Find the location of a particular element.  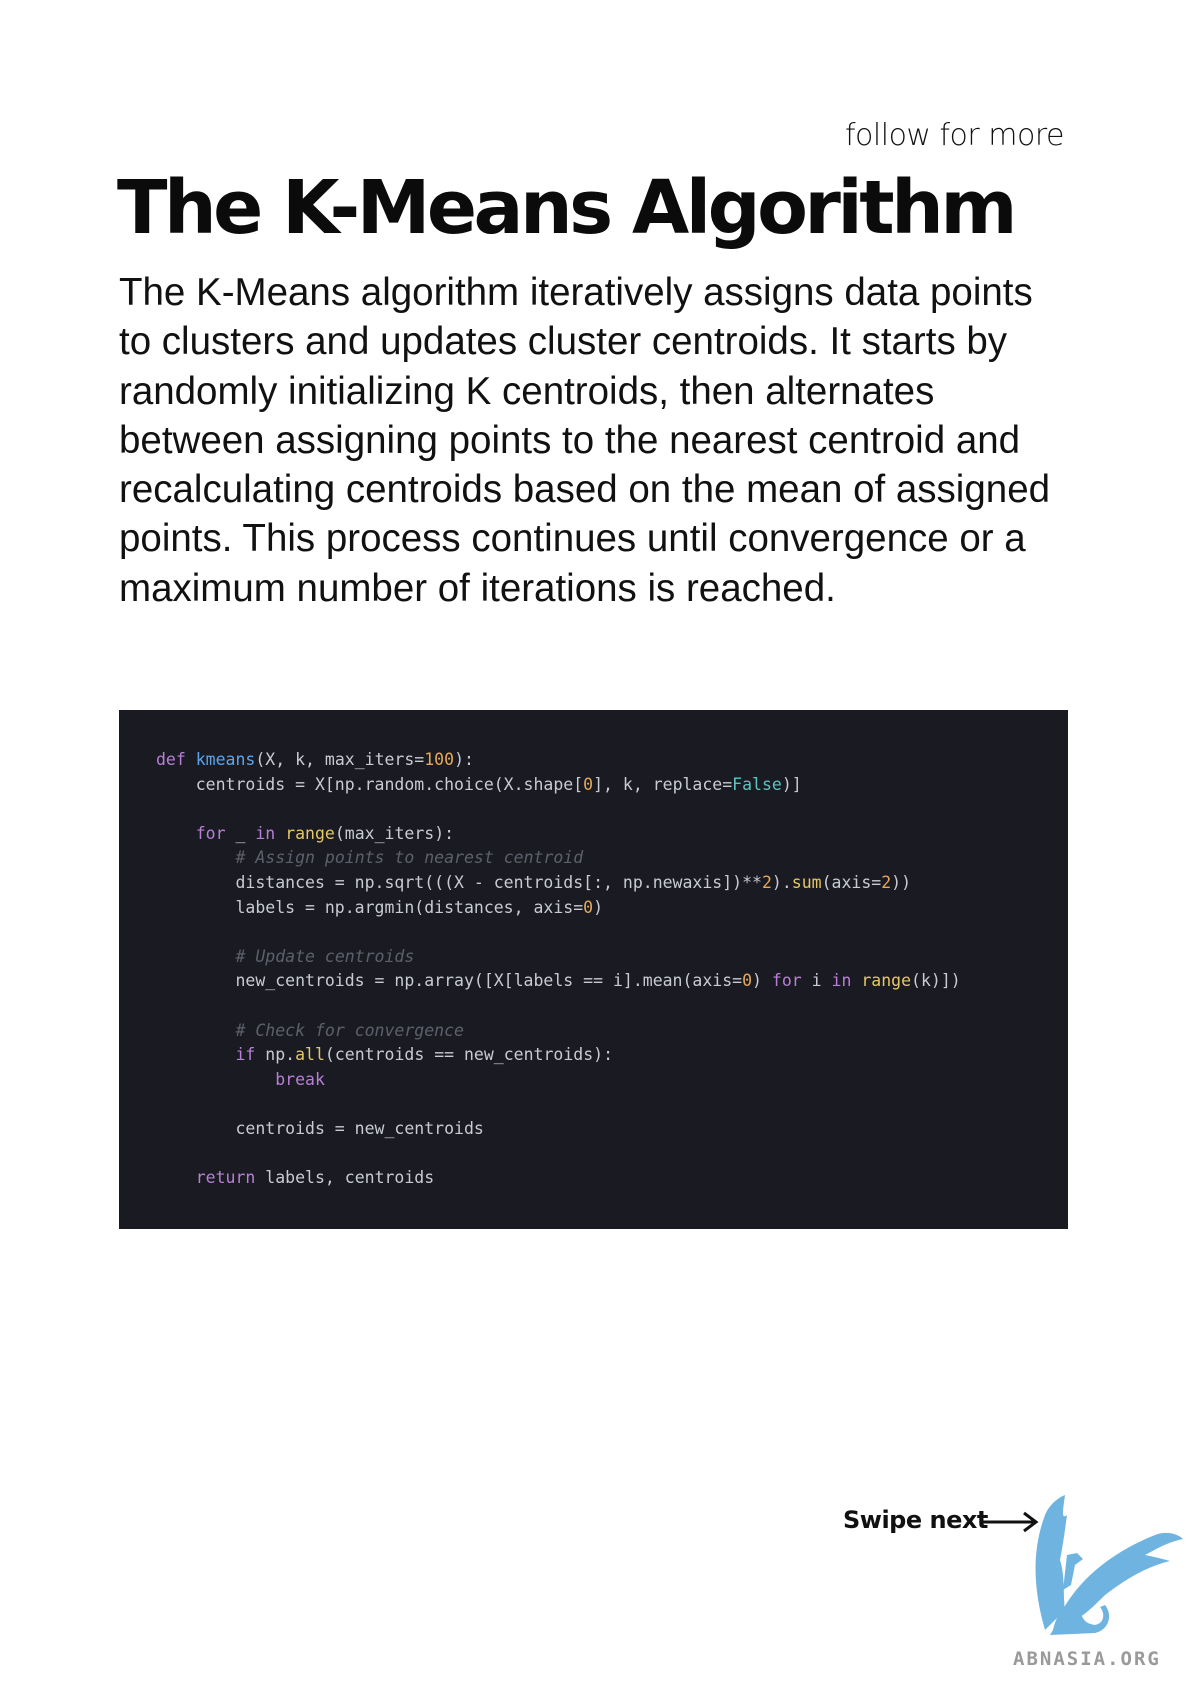

code-token: return is located at coordinates (225, 1178).